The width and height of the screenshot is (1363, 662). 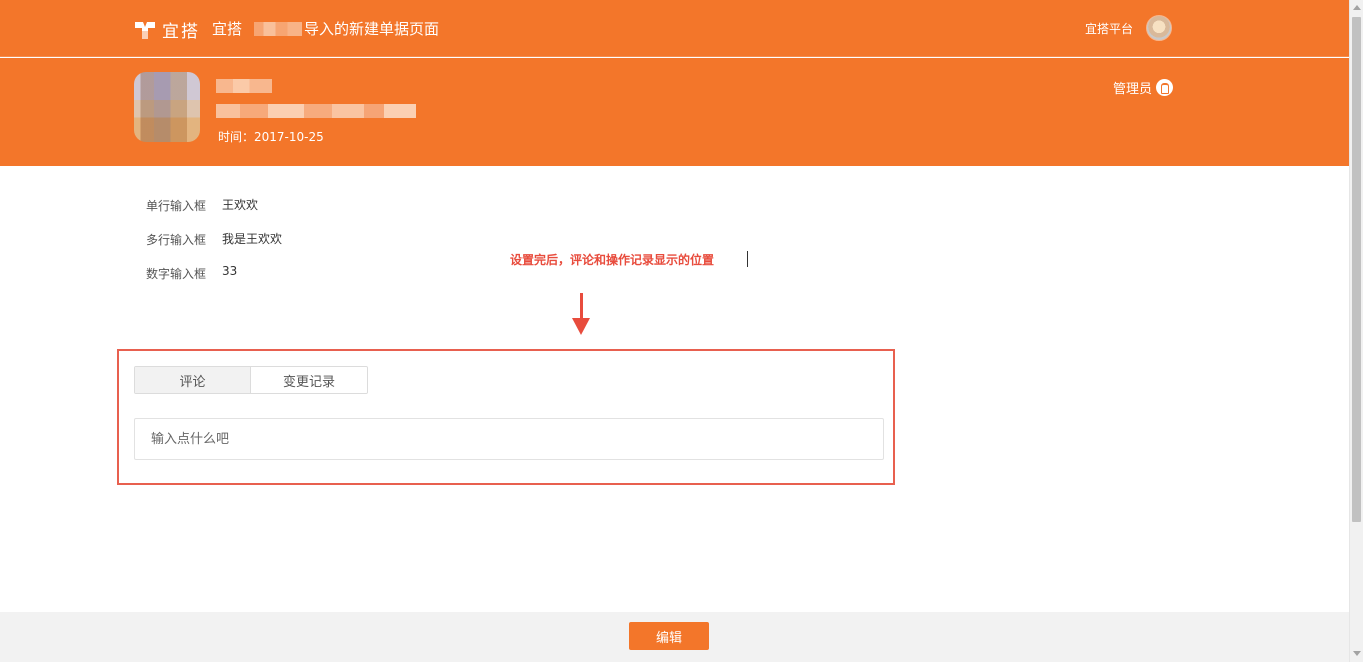 What do you see at coordinates (214, 278) in the screenshot?
I see `field-row-number: 数字输入框 33` at bounding box center [214, 278].